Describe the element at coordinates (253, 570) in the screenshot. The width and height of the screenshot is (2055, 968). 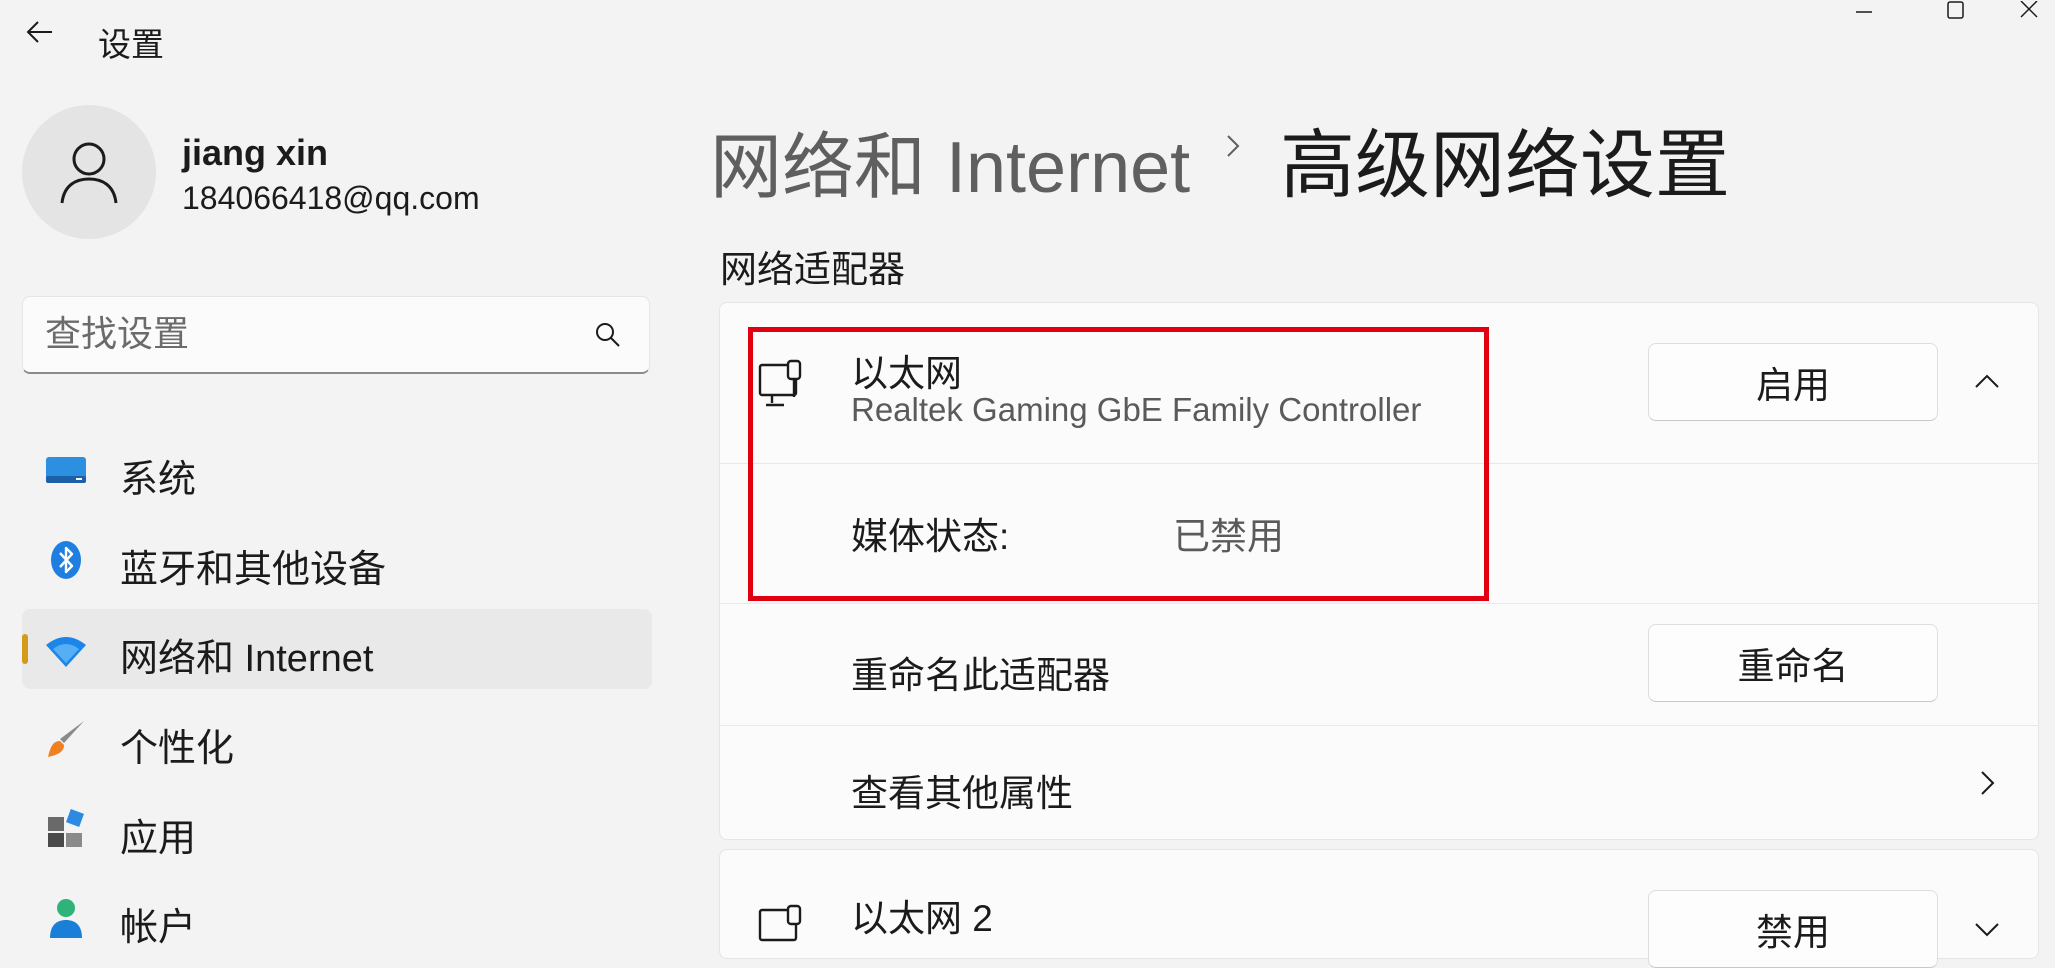
I see `sidebar-item-label: 蓝牙和其他设备` at that location.